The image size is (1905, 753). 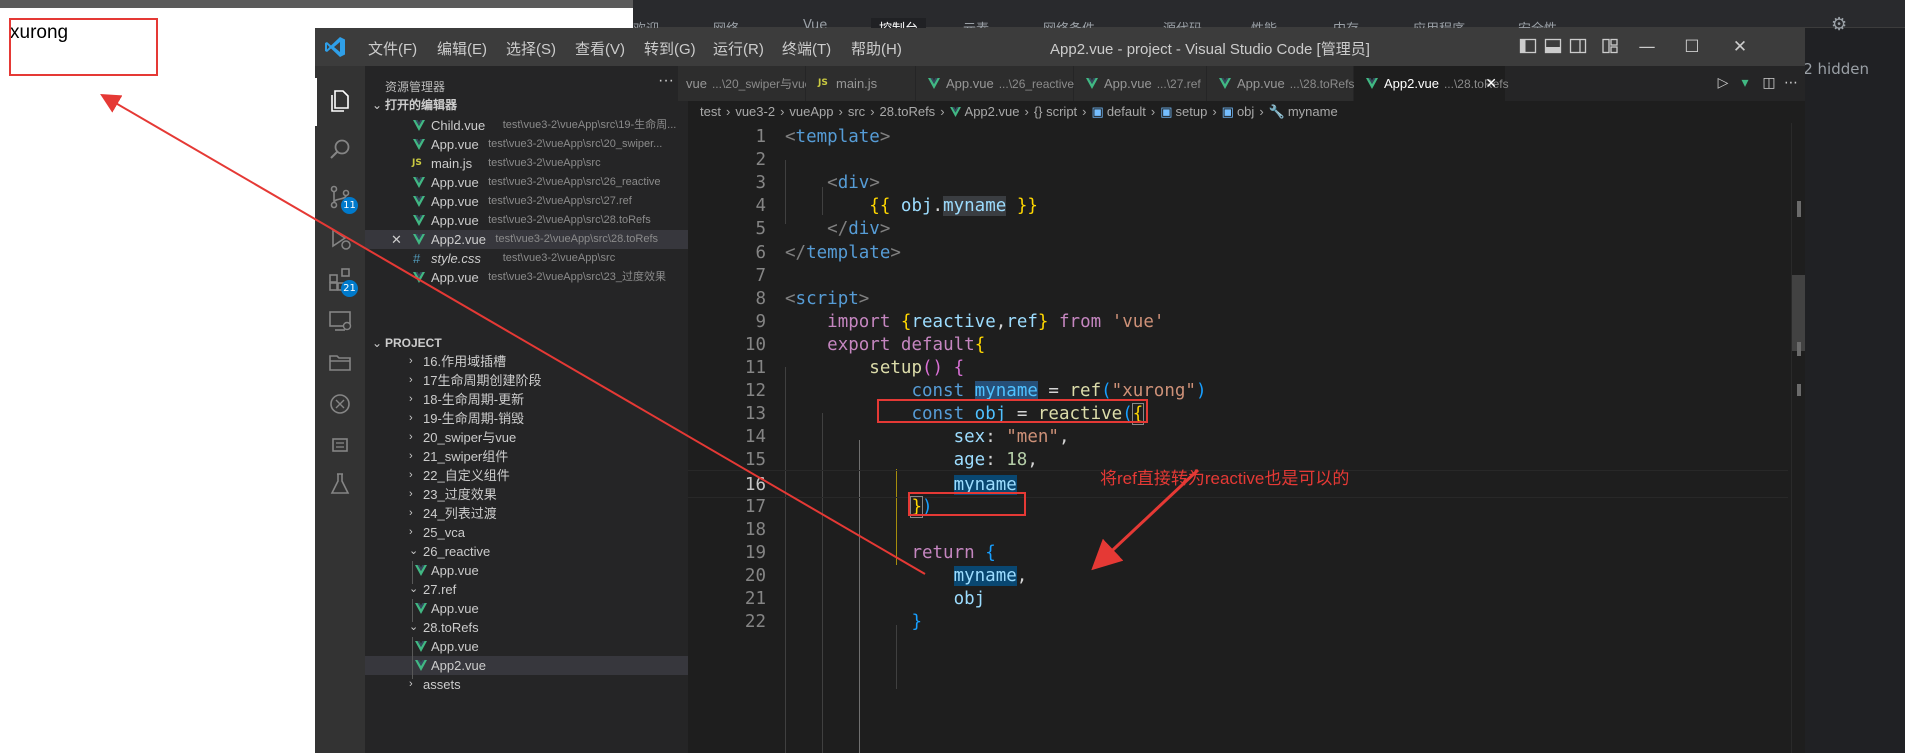 I want to click on close-window-icon: ✕, so click(x=1740, y=47).